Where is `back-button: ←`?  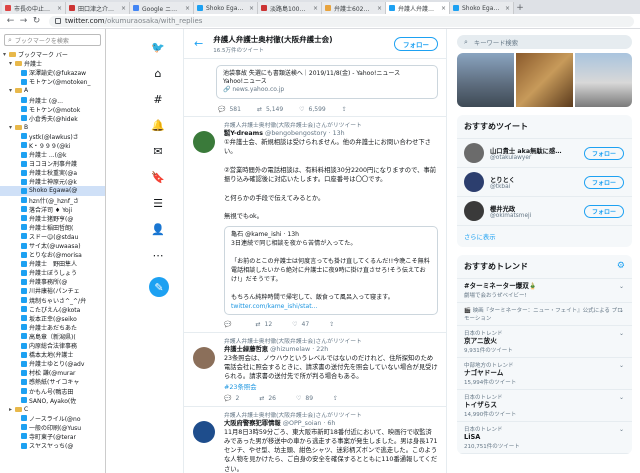
back-button: ← is located at coordinates (10, 21).